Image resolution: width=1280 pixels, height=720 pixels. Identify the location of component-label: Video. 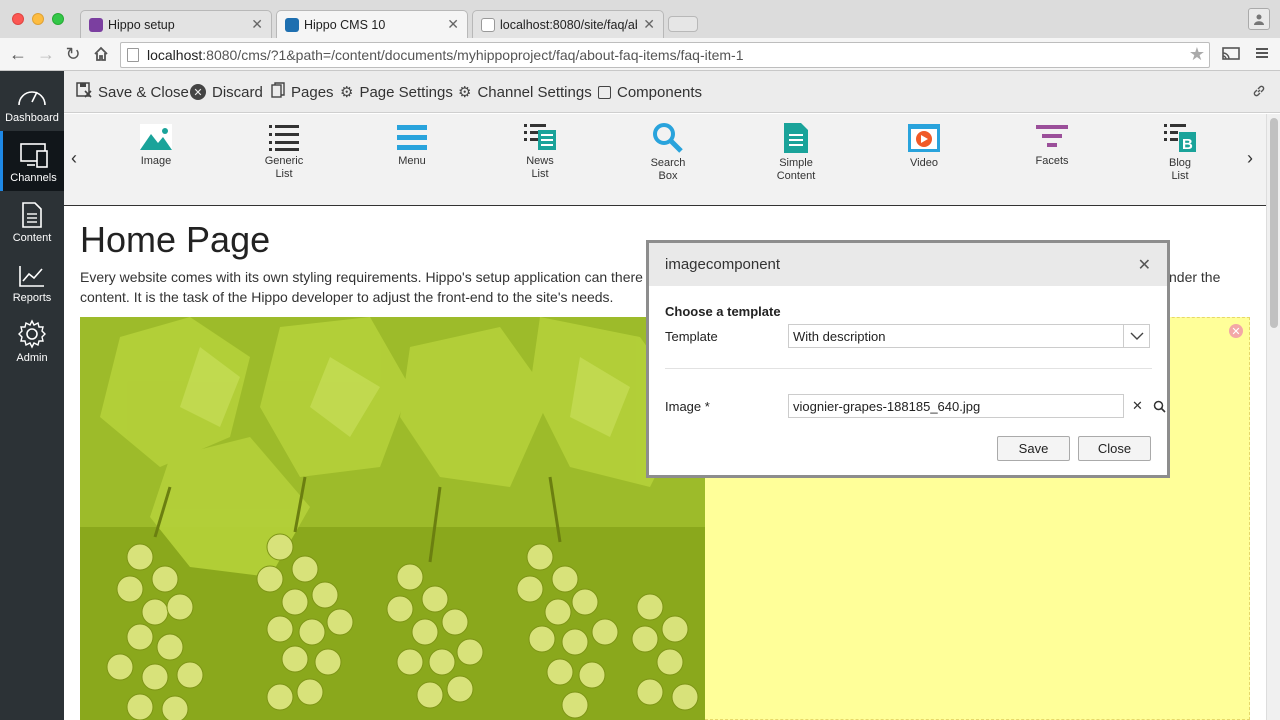
(924, 163).